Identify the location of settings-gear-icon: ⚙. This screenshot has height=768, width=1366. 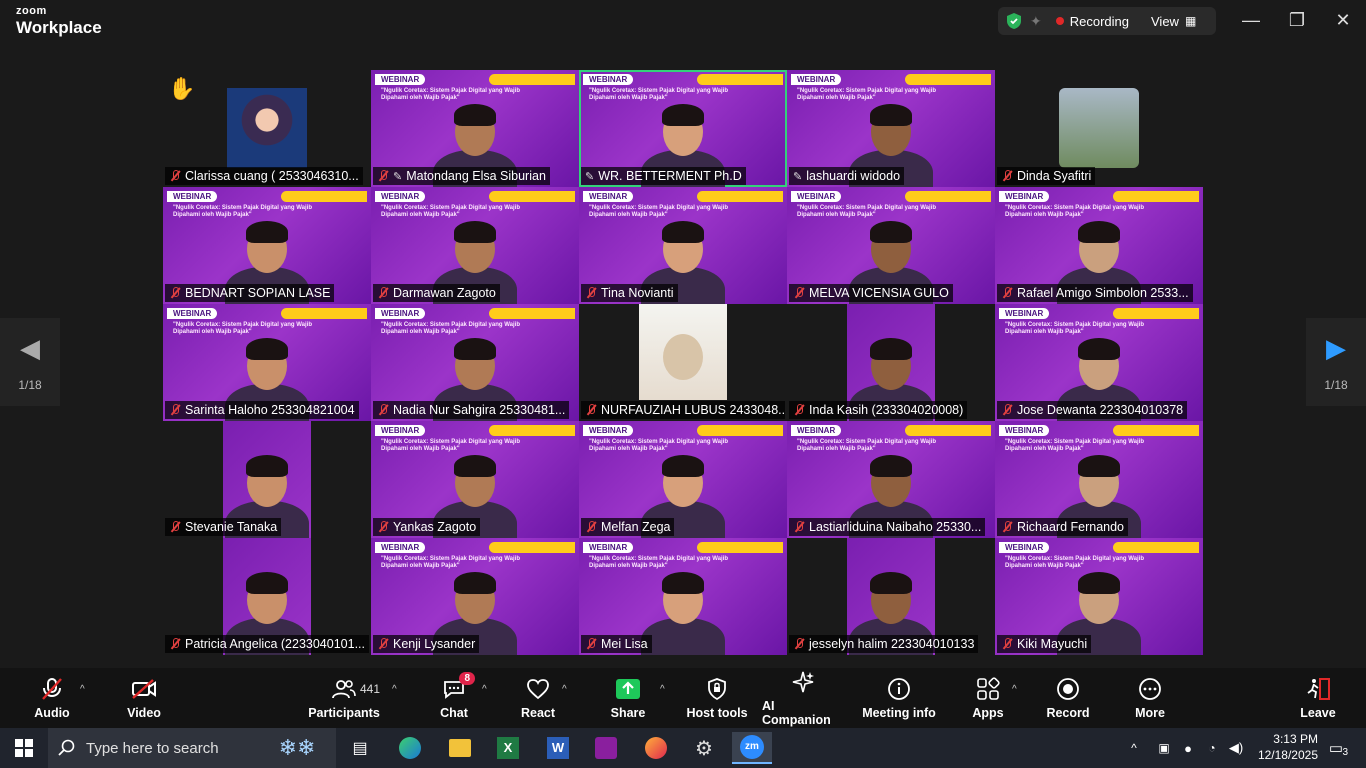
(704, 748).